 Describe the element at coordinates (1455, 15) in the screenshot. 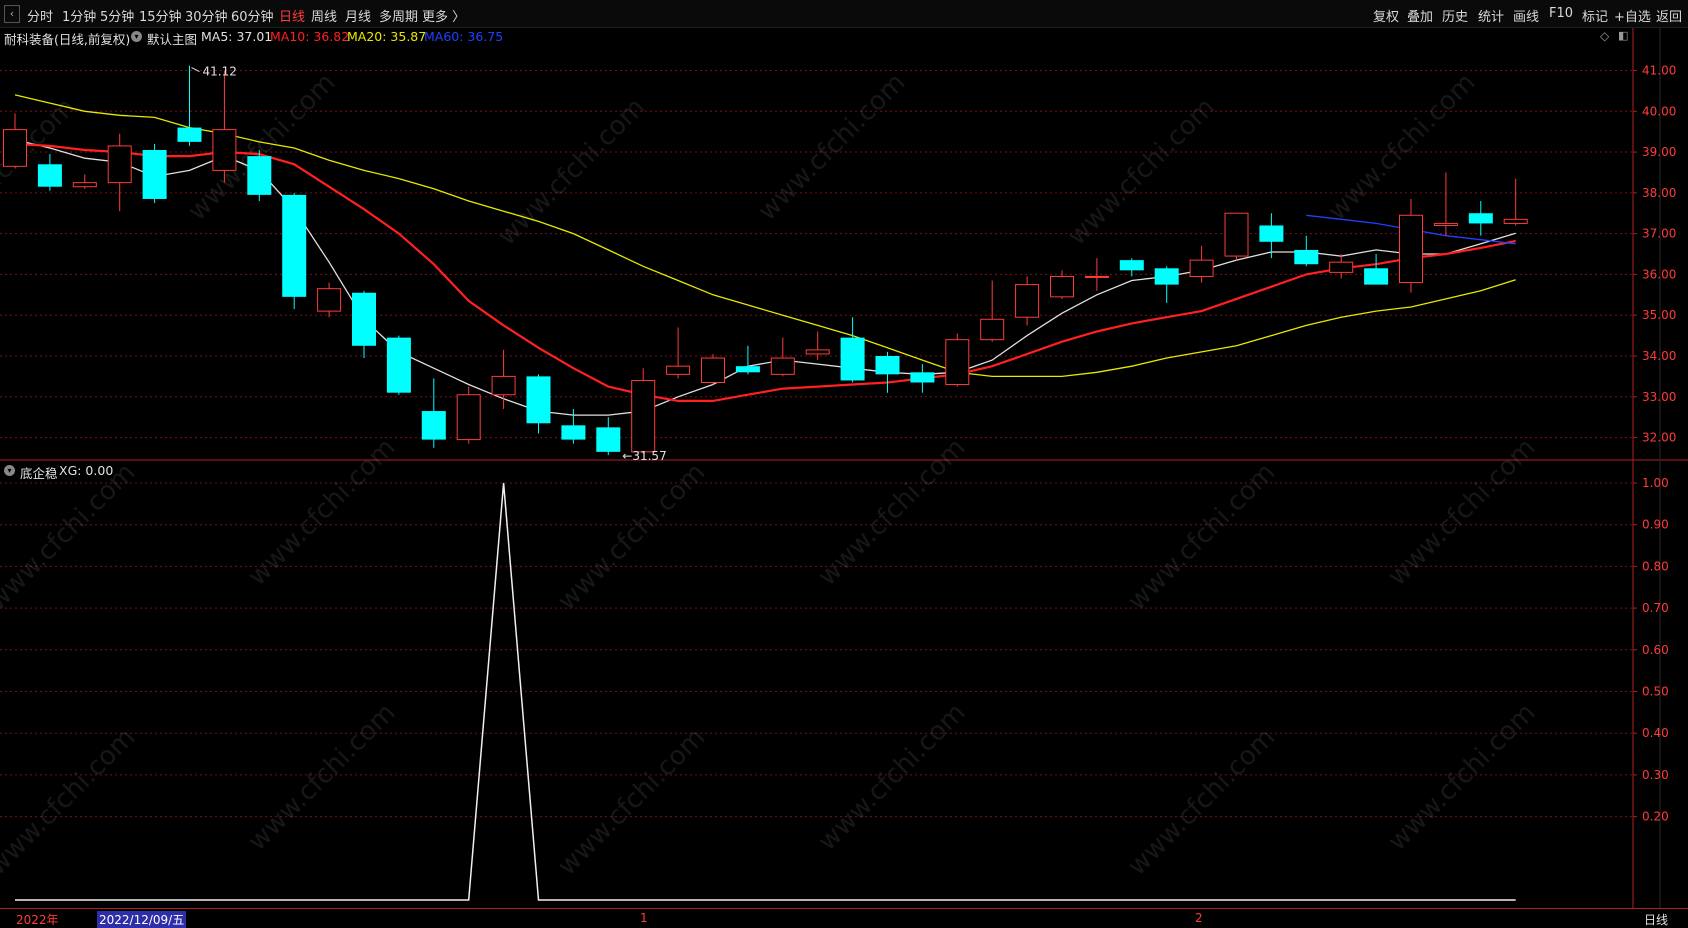

I see `history-button: 历史` at that location.